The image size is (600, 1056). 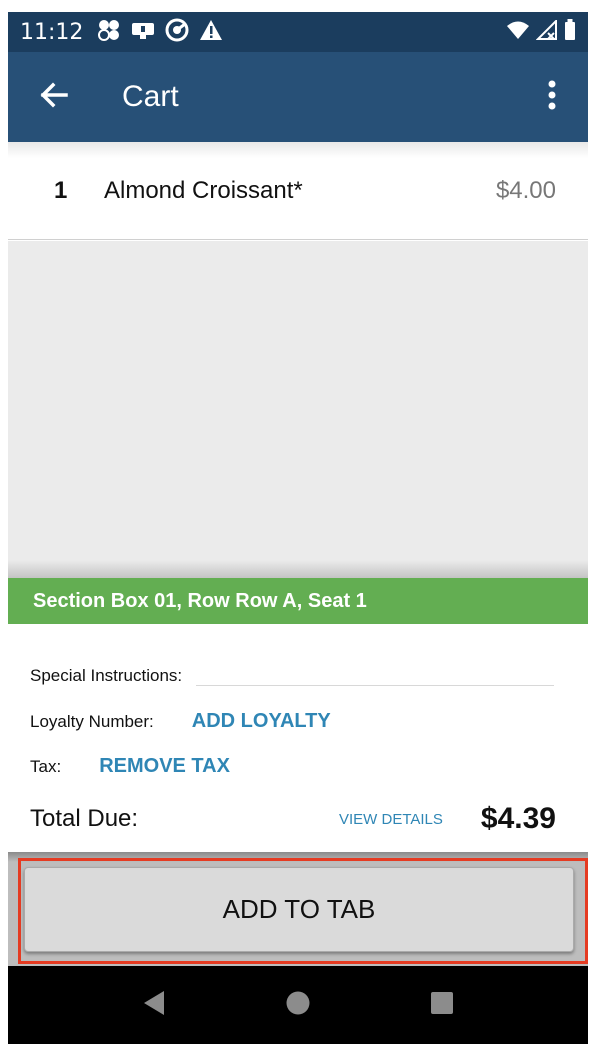 I want to click on add-loyalty-button: ADD LOYALTY, so click(x=261, y=721).